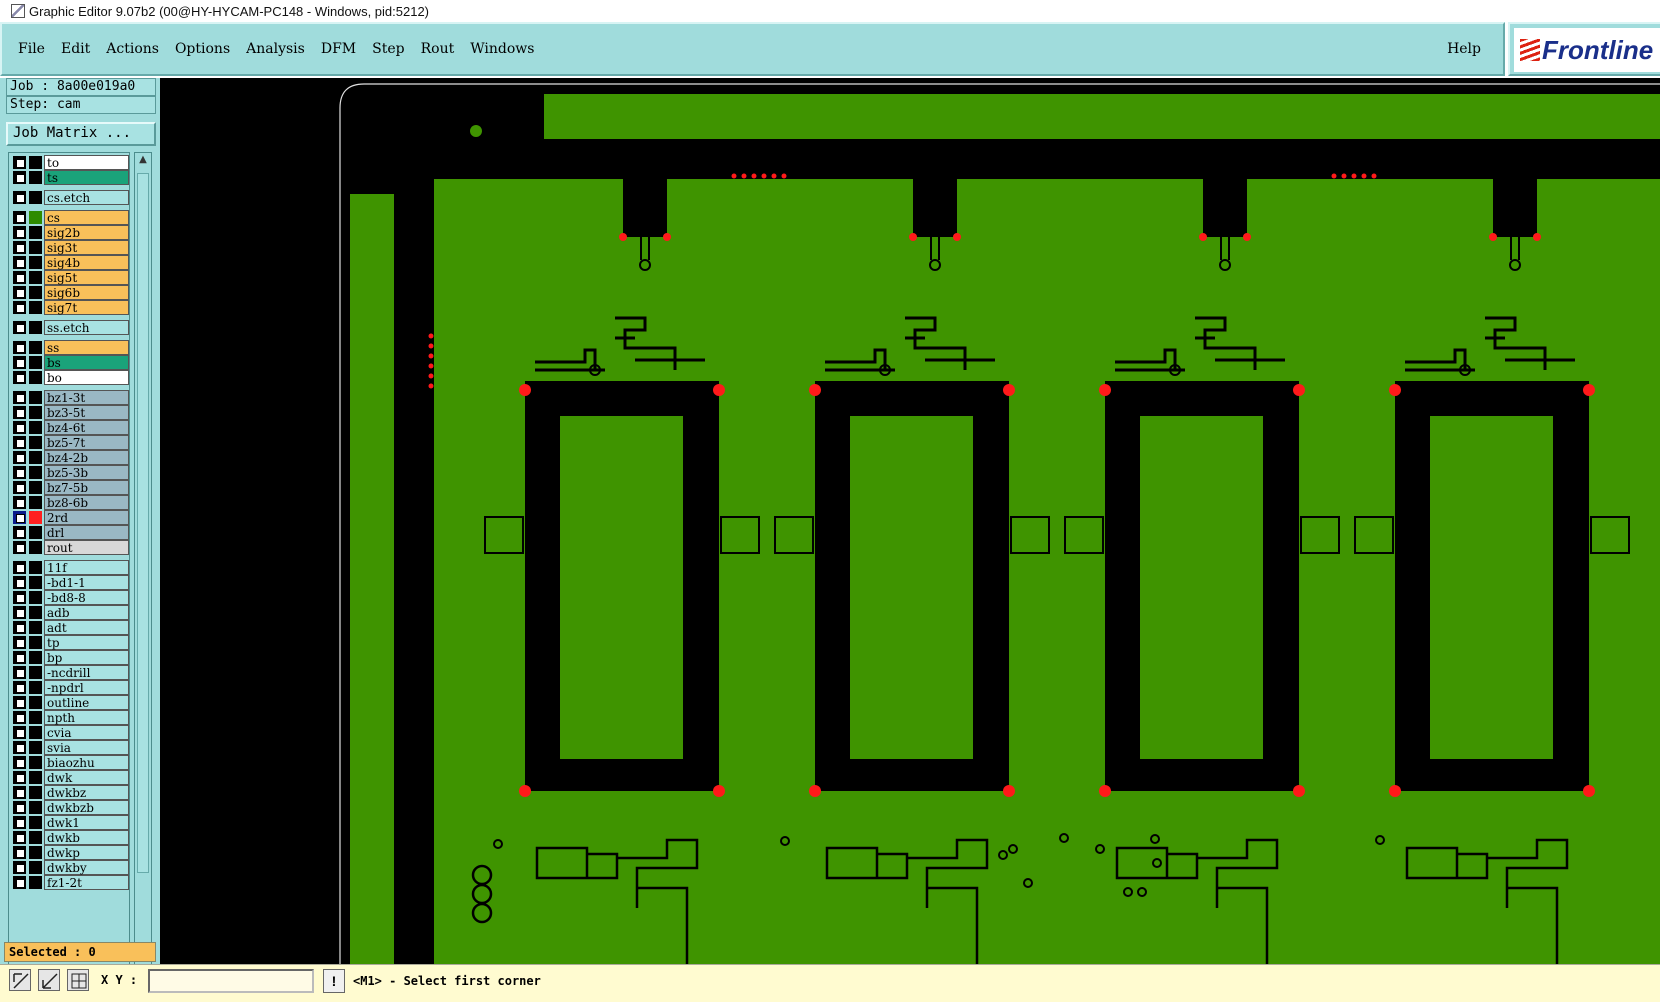  I want to click on layer-row: sig7t, so click(70, 307).